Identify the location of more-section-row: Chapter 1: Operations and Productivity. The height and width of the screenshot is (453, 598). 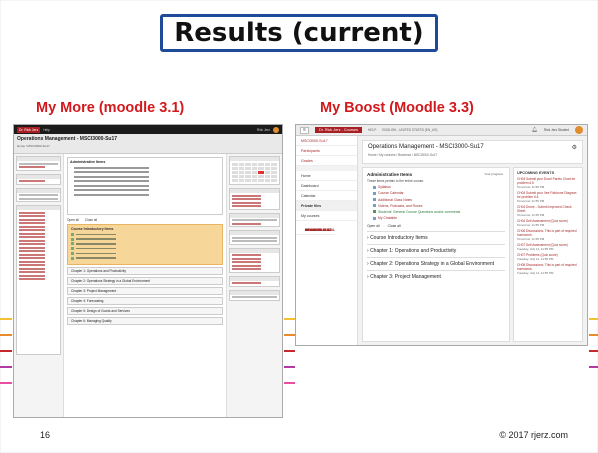
(145, 270).